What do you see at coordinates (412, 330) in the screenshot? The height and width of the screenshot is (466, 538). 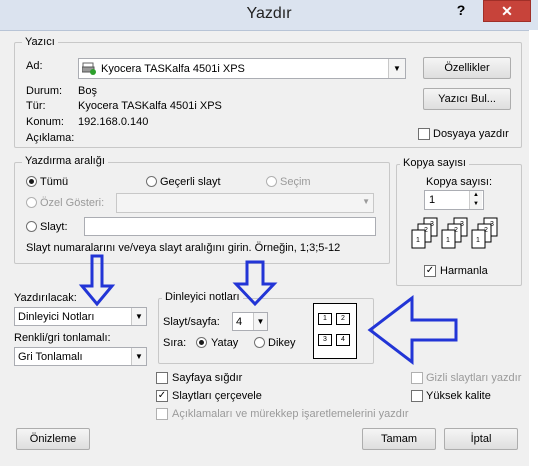 I see `left-arrow-right` at bounding box center [412, 330].